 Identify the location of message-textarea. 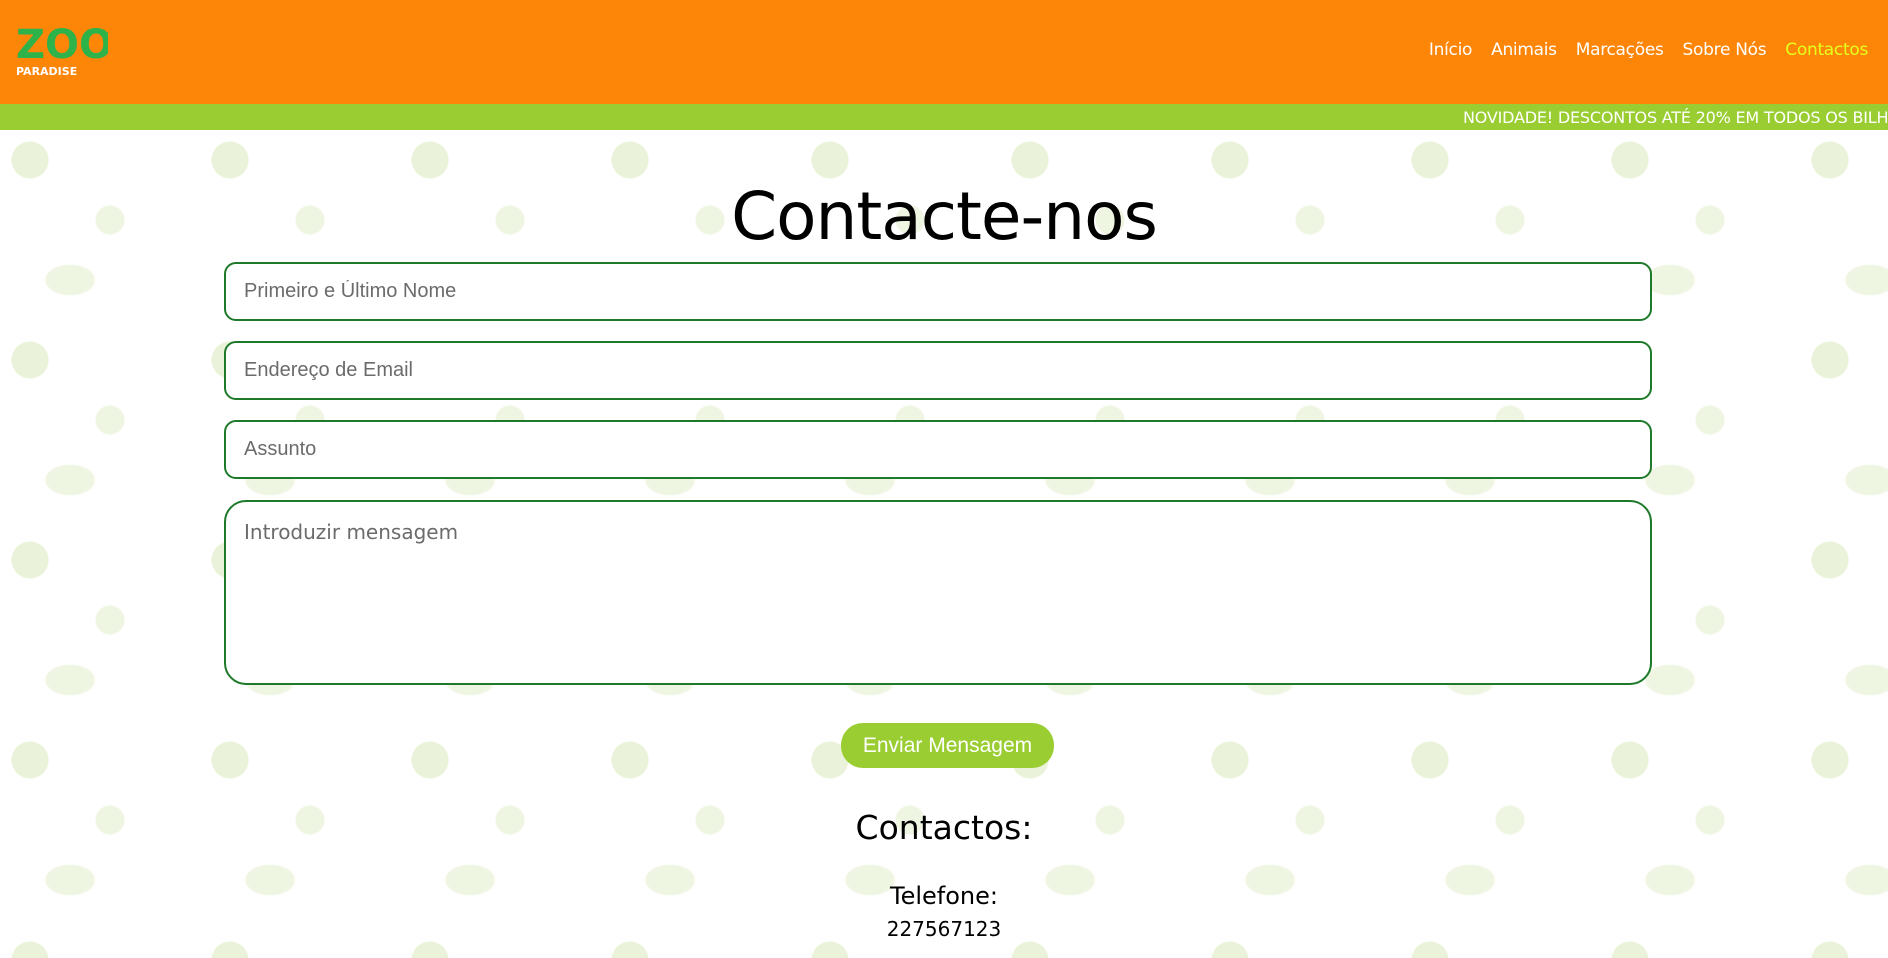
(938, 592).